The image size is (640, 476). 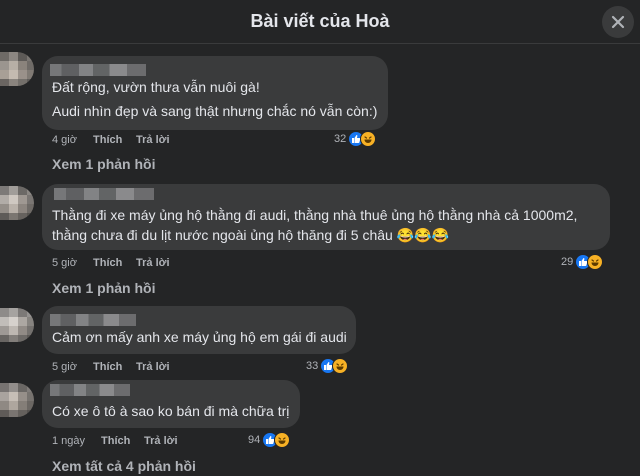 What do you see at coordinates (567, 262) in the screenshot?
I see `reaction-count: 29` at bounding box center [567, 262].